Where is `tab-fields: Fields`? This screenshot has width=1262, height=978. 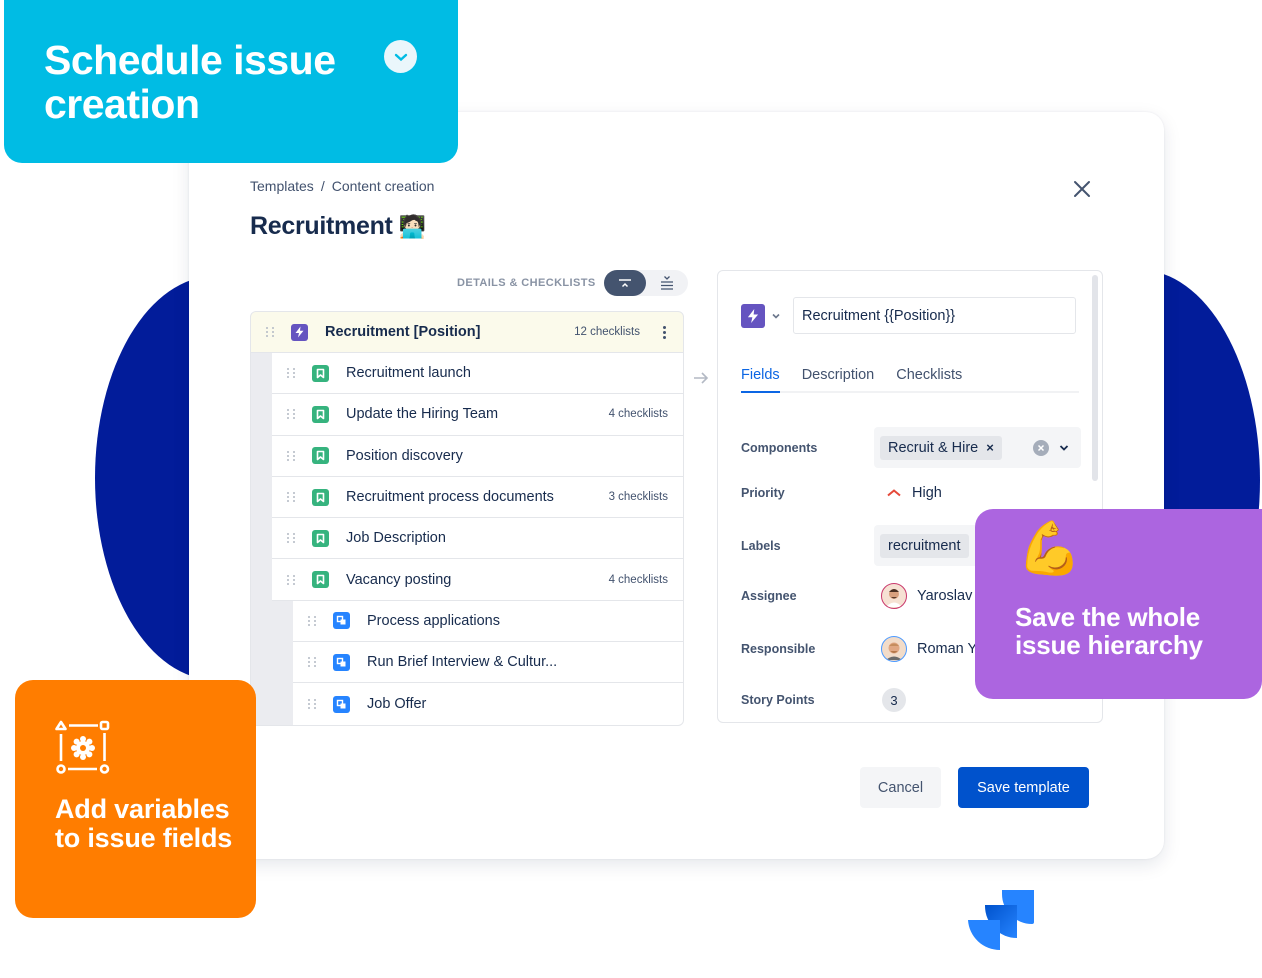 tab-fields: Fields is located at coordinates (760, 380).